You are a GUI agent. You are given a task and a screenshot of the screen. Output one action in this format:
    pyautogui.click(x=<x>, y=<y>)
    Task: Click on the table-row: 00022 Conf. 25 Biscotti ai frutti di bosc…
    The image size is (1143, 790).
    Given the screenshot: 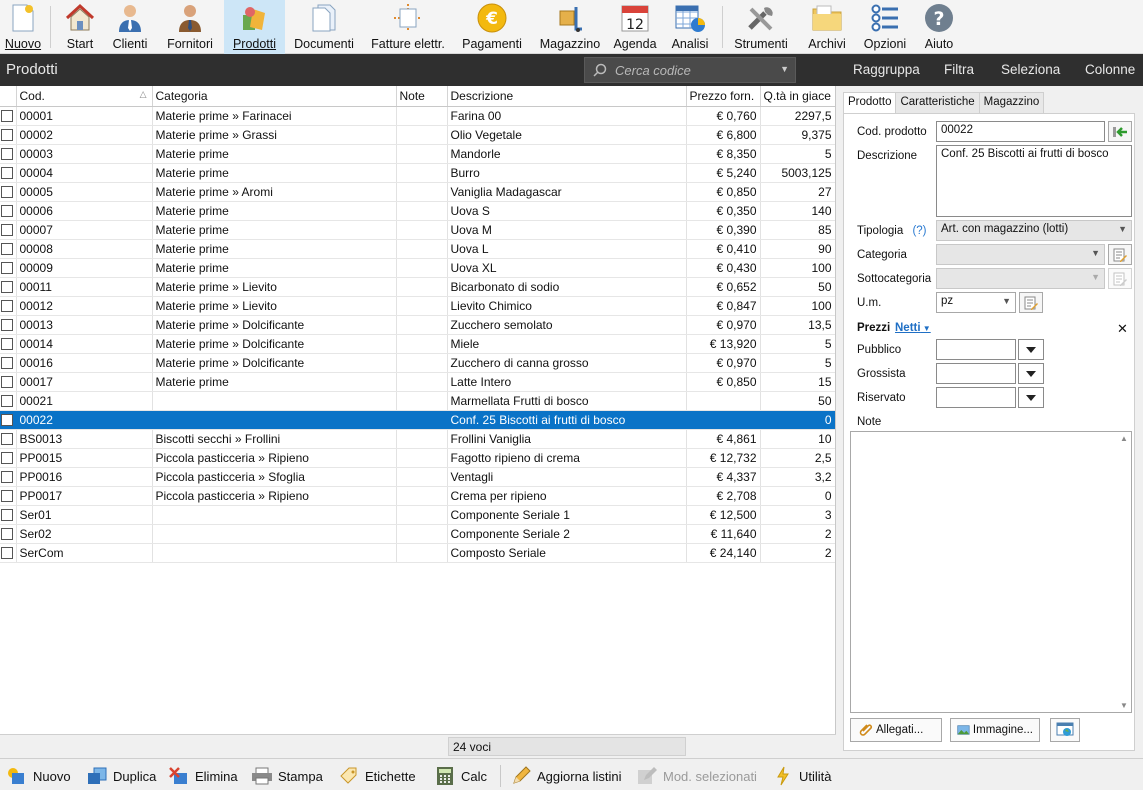 What is the action you would take?
    pyautogui.click(x=417, y=420)
    